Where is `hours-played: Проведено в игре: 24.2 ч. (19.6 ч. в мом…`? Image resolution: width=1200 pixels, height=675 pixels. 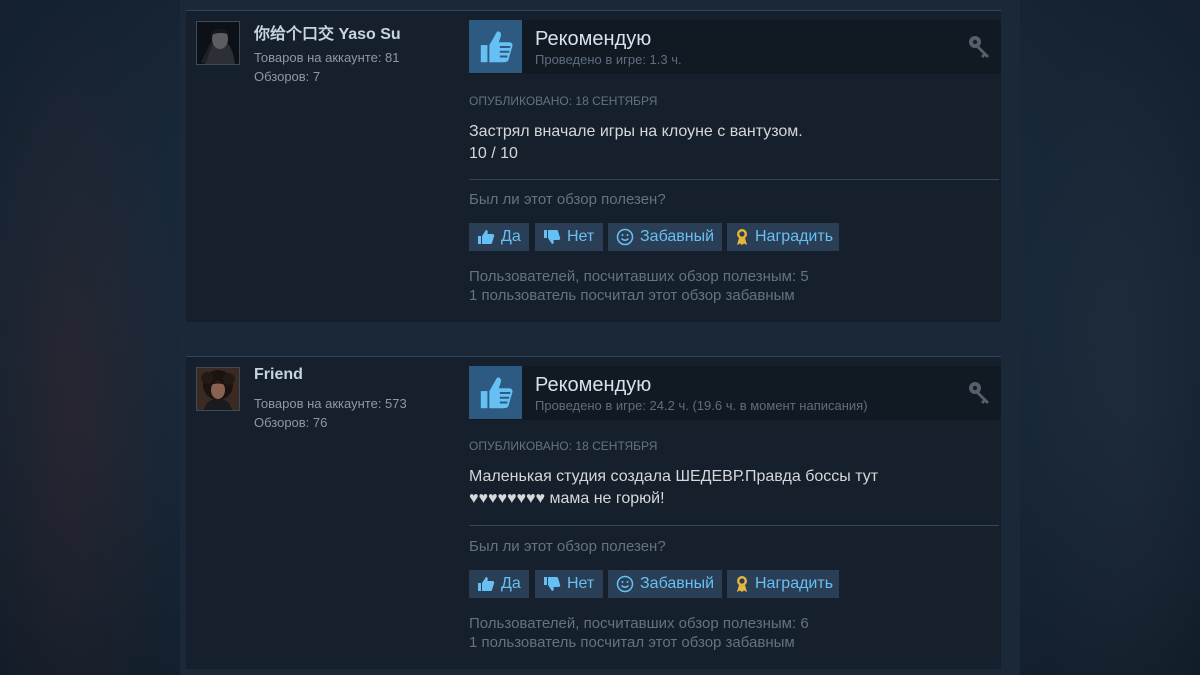
hours-played: Проведено в игре: 24.2 ч. (19.6 ч. в мом… is located at coordinates (701, 405).